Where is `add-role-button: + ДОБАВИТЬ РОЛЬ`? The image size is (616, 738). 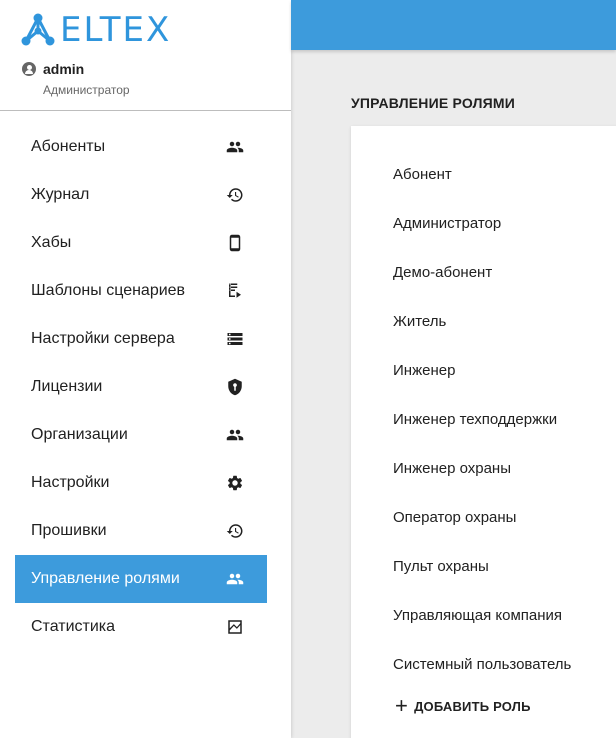
add-role-button: + ДОБАВИТЬ РОЛЬ is located at coordinates (463, 705).